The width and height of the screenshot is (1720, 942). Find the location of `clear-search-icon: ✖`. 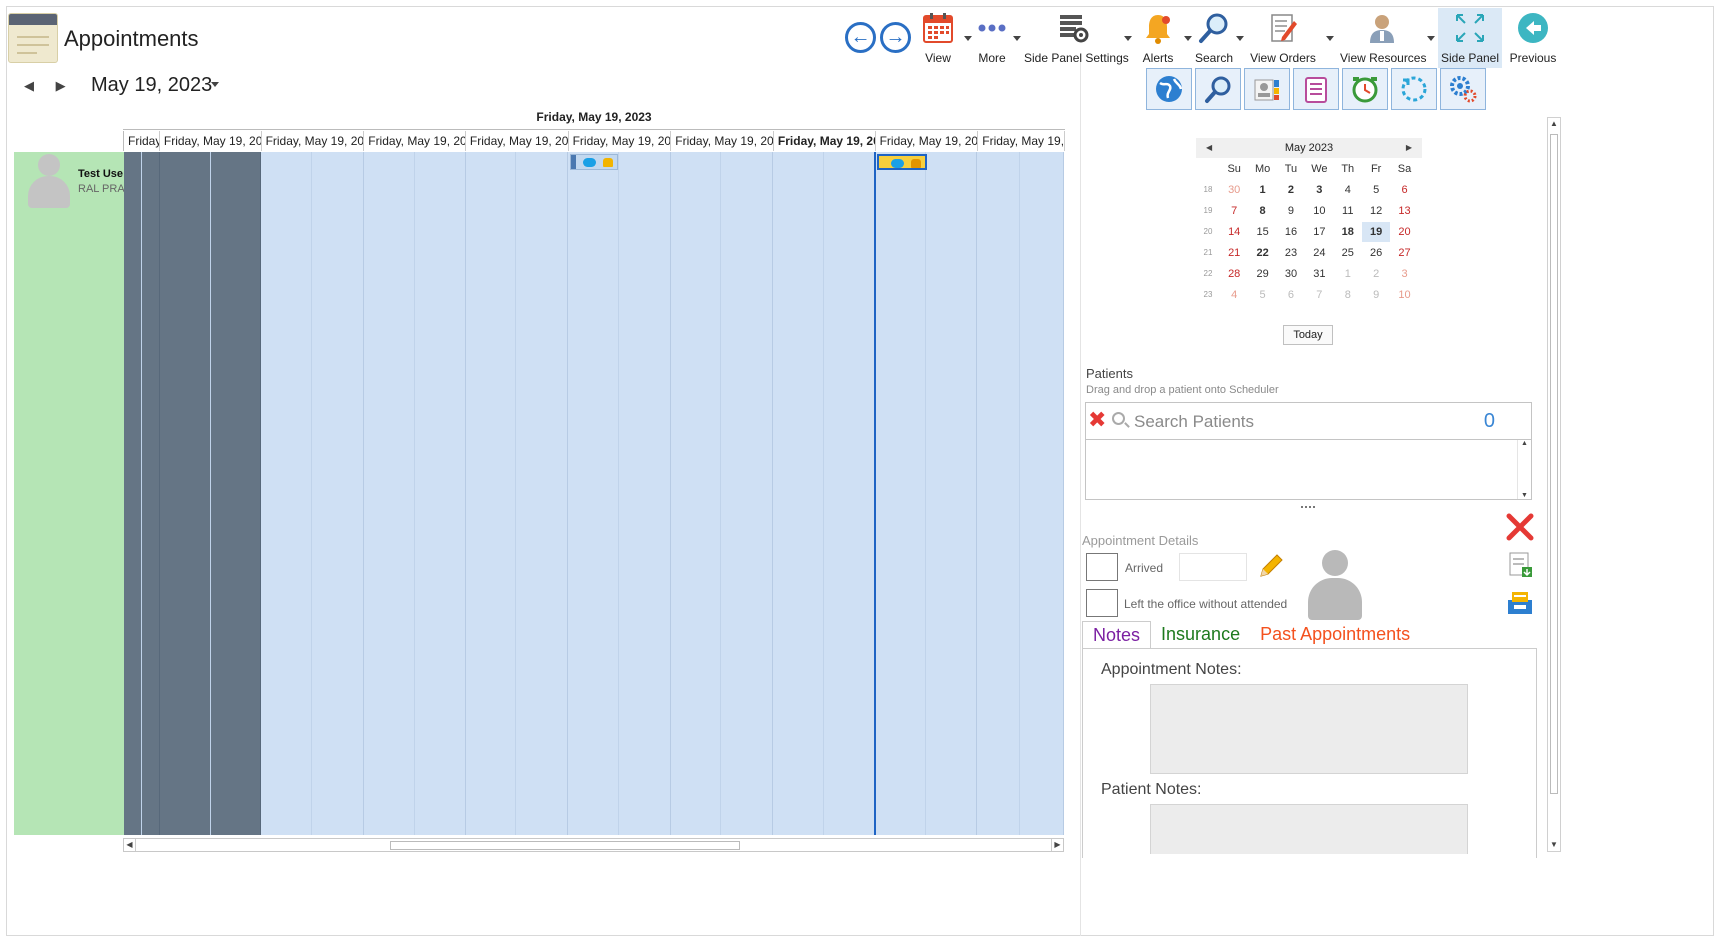

clear-search-icon: ✖ is located at coordinates (1097, 420).